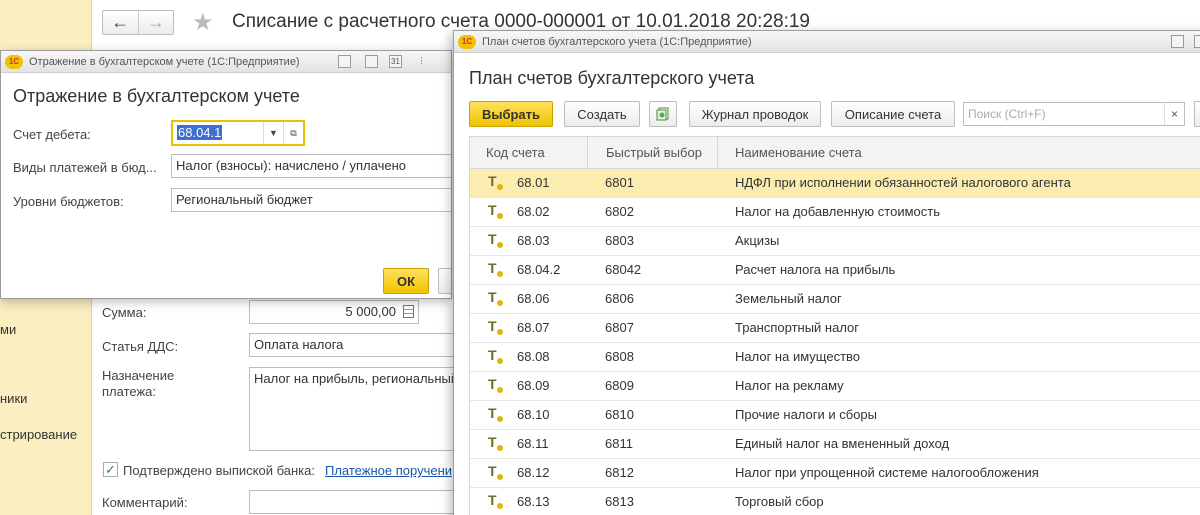 This screenshot has height=515, width=1200. What do you see at coordinates (797, 327) in the screenshot?
I see `account-name: Транспортный налог` at bounding box center [797, 327].